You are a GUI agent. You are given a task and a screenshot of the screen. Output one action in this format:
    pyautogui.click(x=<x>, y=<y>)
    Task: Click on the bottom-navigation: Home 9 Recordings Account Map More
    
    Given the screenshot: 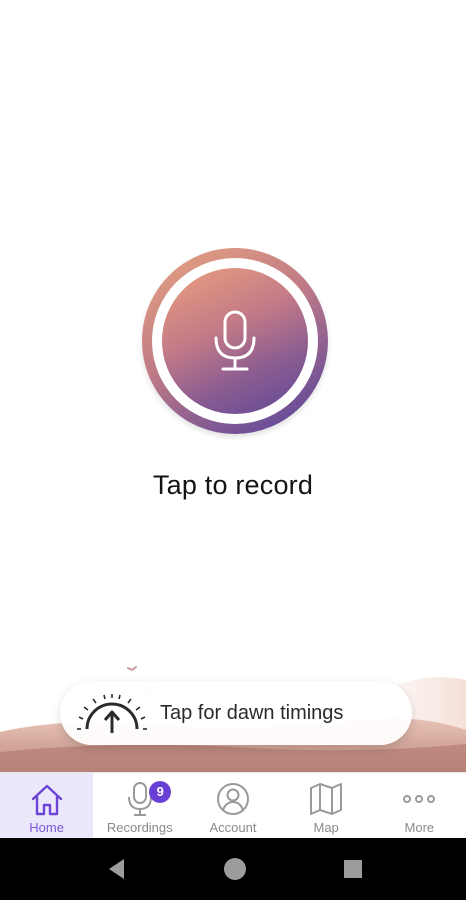 What is the action you would take?
    pyautogui.click(x=233, y=805)
    